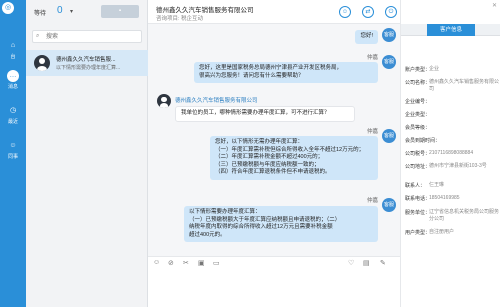  What do you see at coordinates (205, 10) in the screenshot?
I see `chat-title: 德州鑫久久汽车销售服务有限公司` at bounding box center [205, 10].